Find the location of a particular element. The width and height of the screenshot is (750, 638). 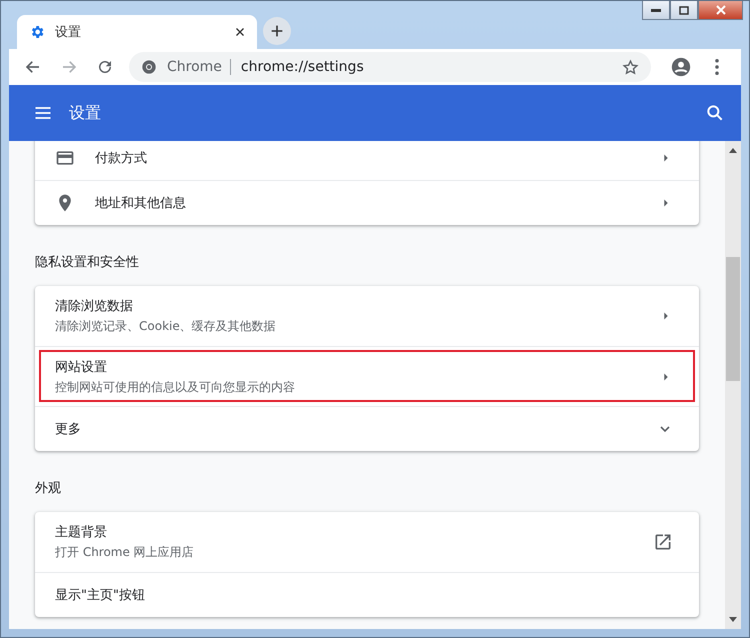

row-title: 显示"主页"按钮 is located at coordinates (100, 595).